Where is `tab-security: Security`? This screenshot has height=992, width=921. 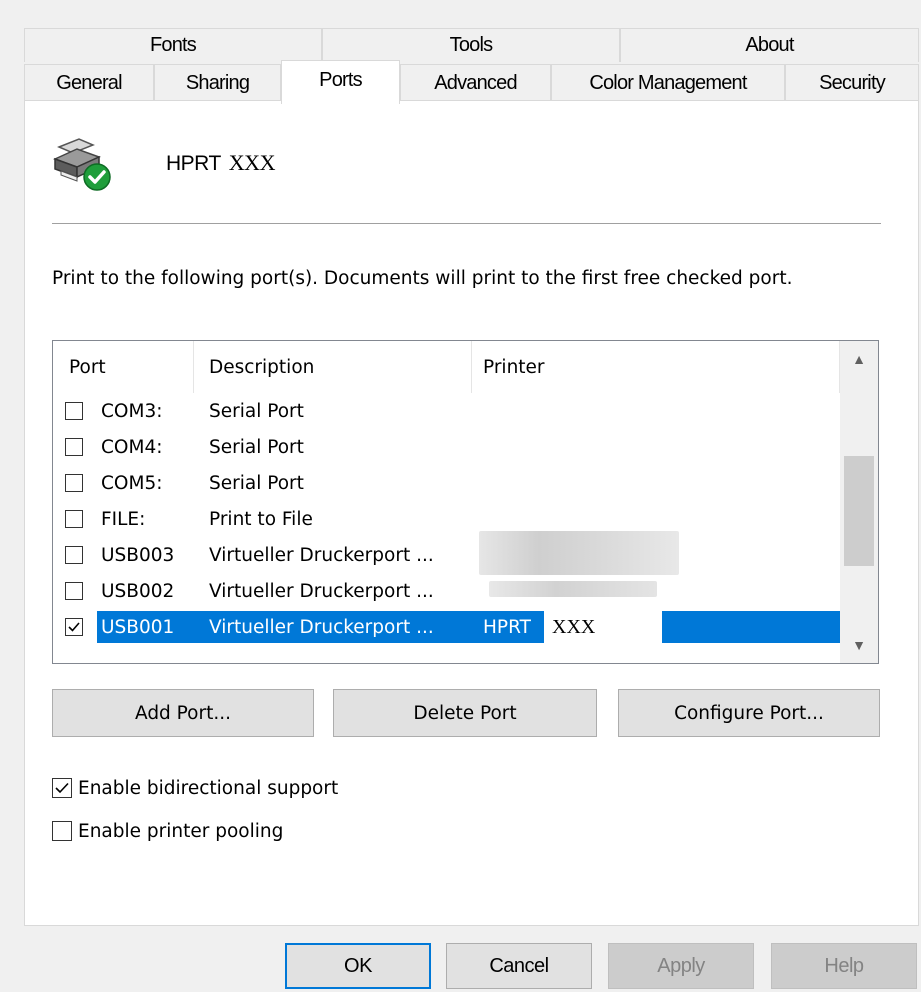 tab-security: Security is located at coordinates (852, 83).